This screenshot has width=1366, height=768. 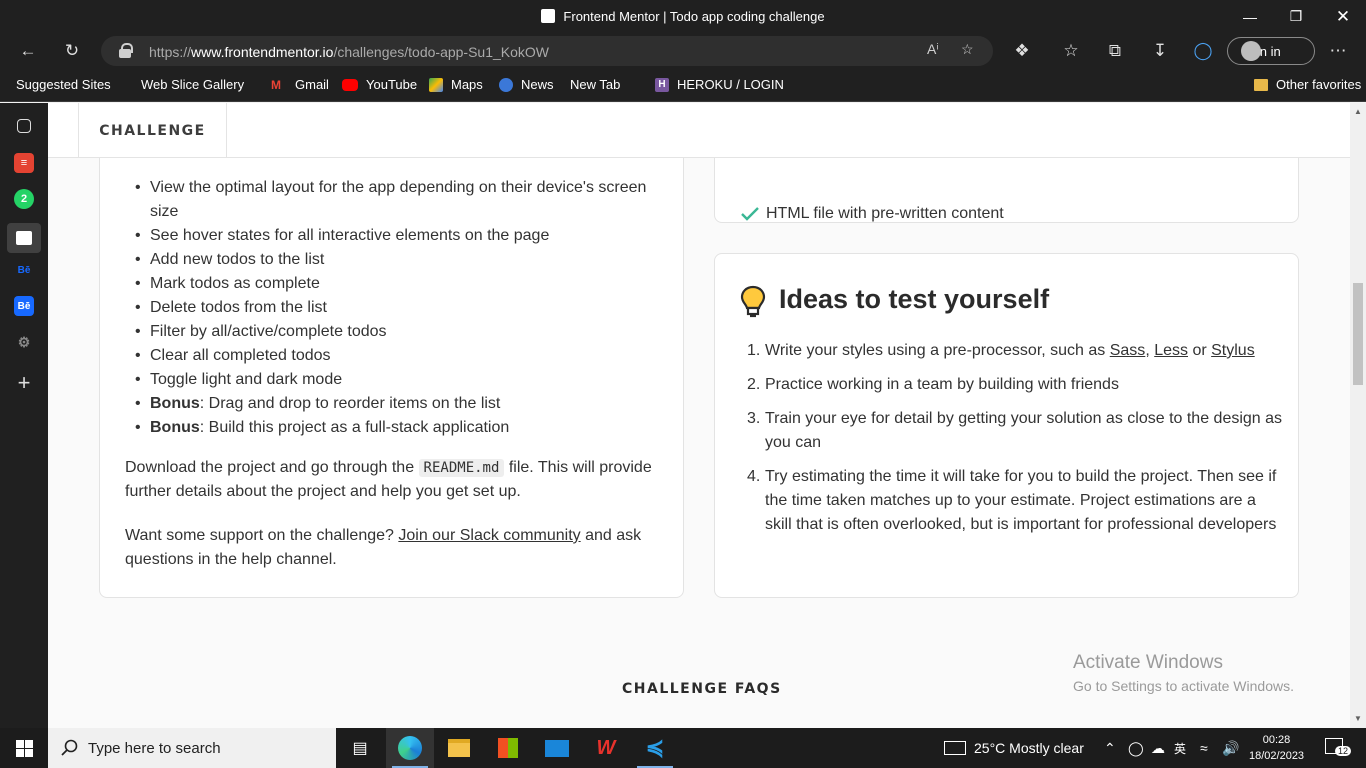 I want to click on todoist-icon: ≡, so click(x=24, y=163).